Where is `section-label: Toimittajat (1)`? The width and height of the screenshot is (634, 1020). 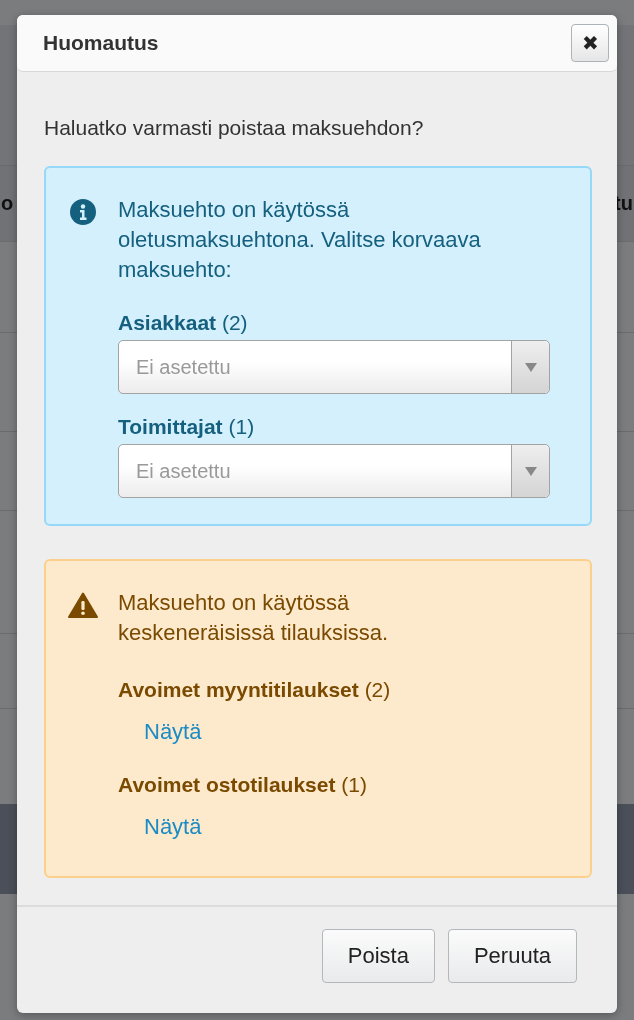 section-label: Toimittajat (1) is located at coordinates (187, 427).